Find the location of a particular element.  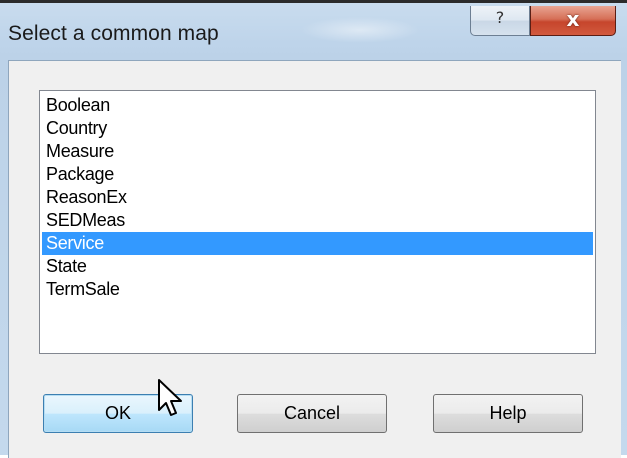

list-item-reasonex: ReasonEx is located at coordinates (317, 197).